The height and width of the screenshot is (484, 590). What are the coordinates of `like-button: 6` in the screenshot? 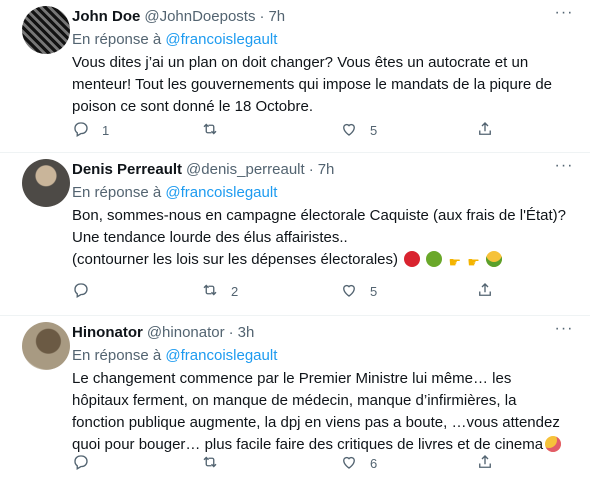 It's located at (358, 463).